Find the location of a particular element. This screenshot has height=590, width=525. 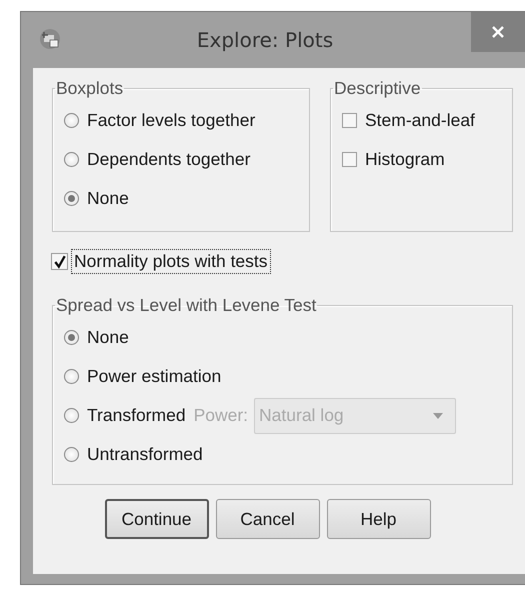

option-label: Dependents together is located at coordinates (168, 159).